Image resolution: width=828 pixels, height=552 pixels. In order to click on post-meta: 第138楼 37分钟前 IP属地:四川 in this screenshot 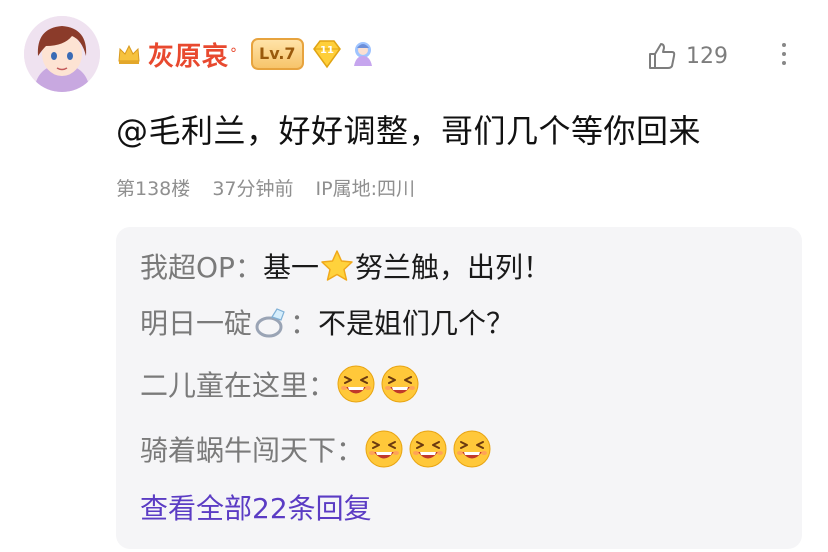, I will do `click(273, 187)`.